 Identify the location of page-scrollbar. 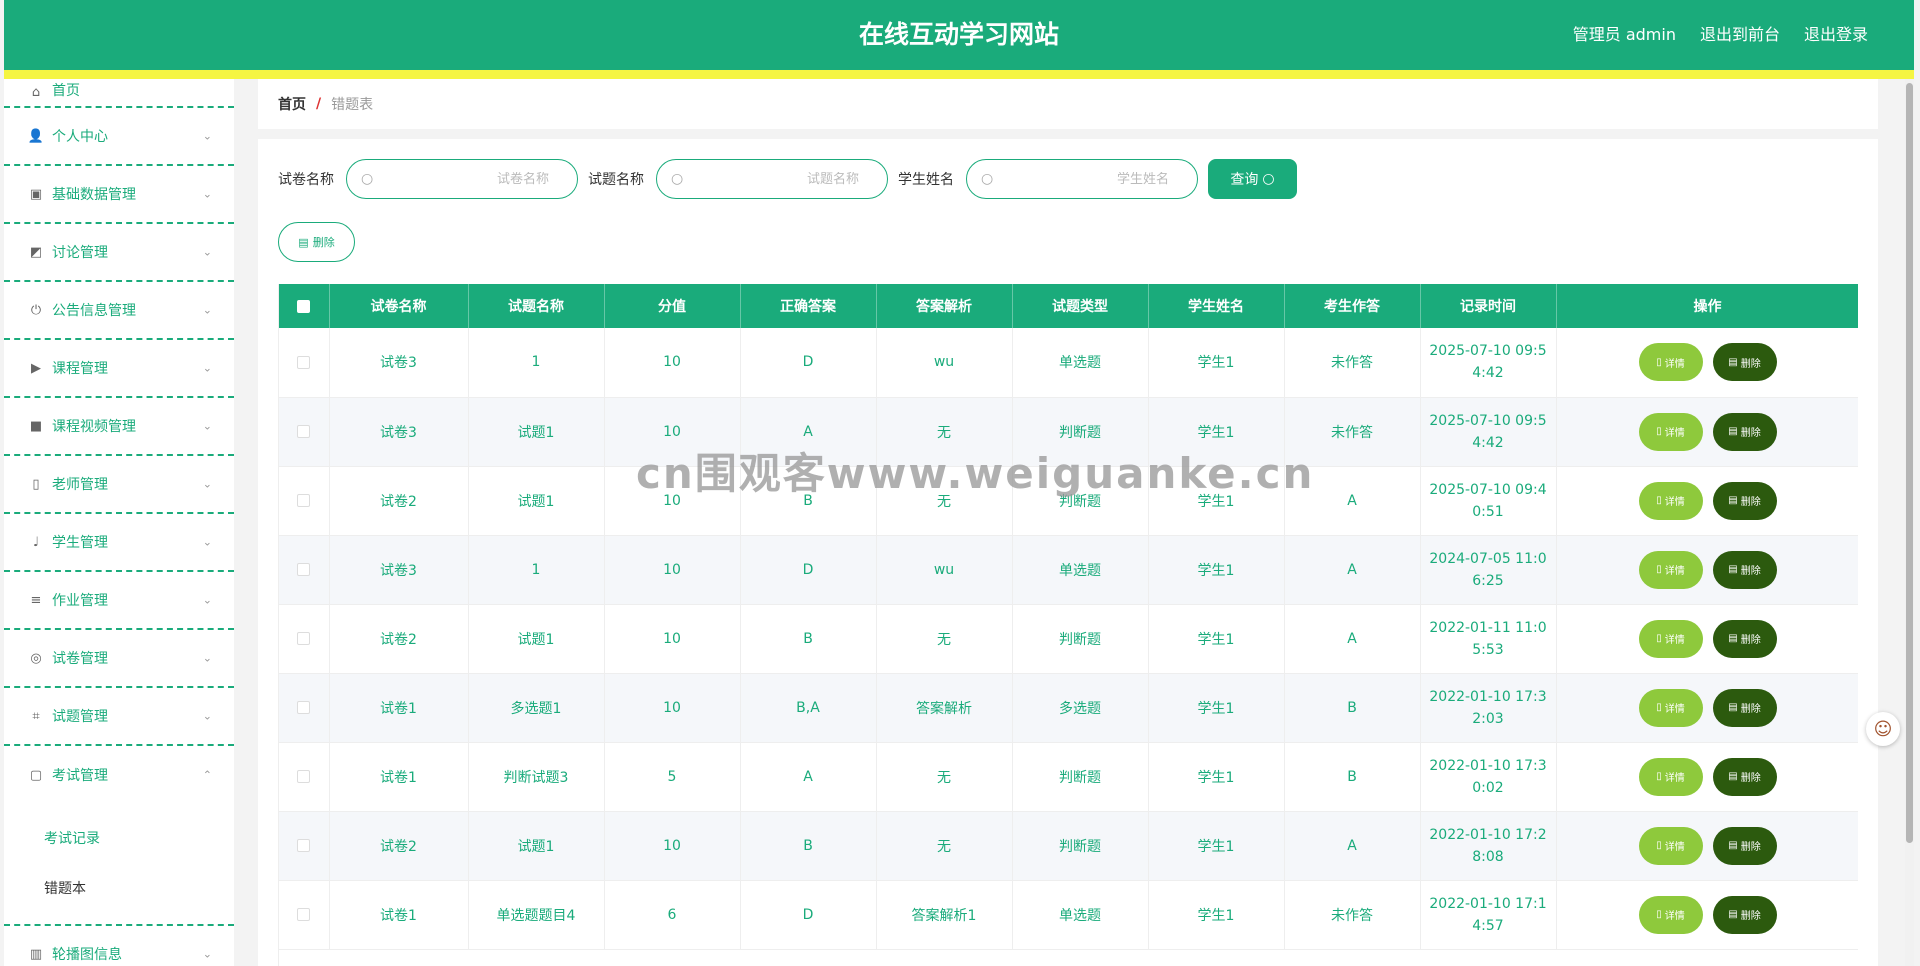
(1909, 522).